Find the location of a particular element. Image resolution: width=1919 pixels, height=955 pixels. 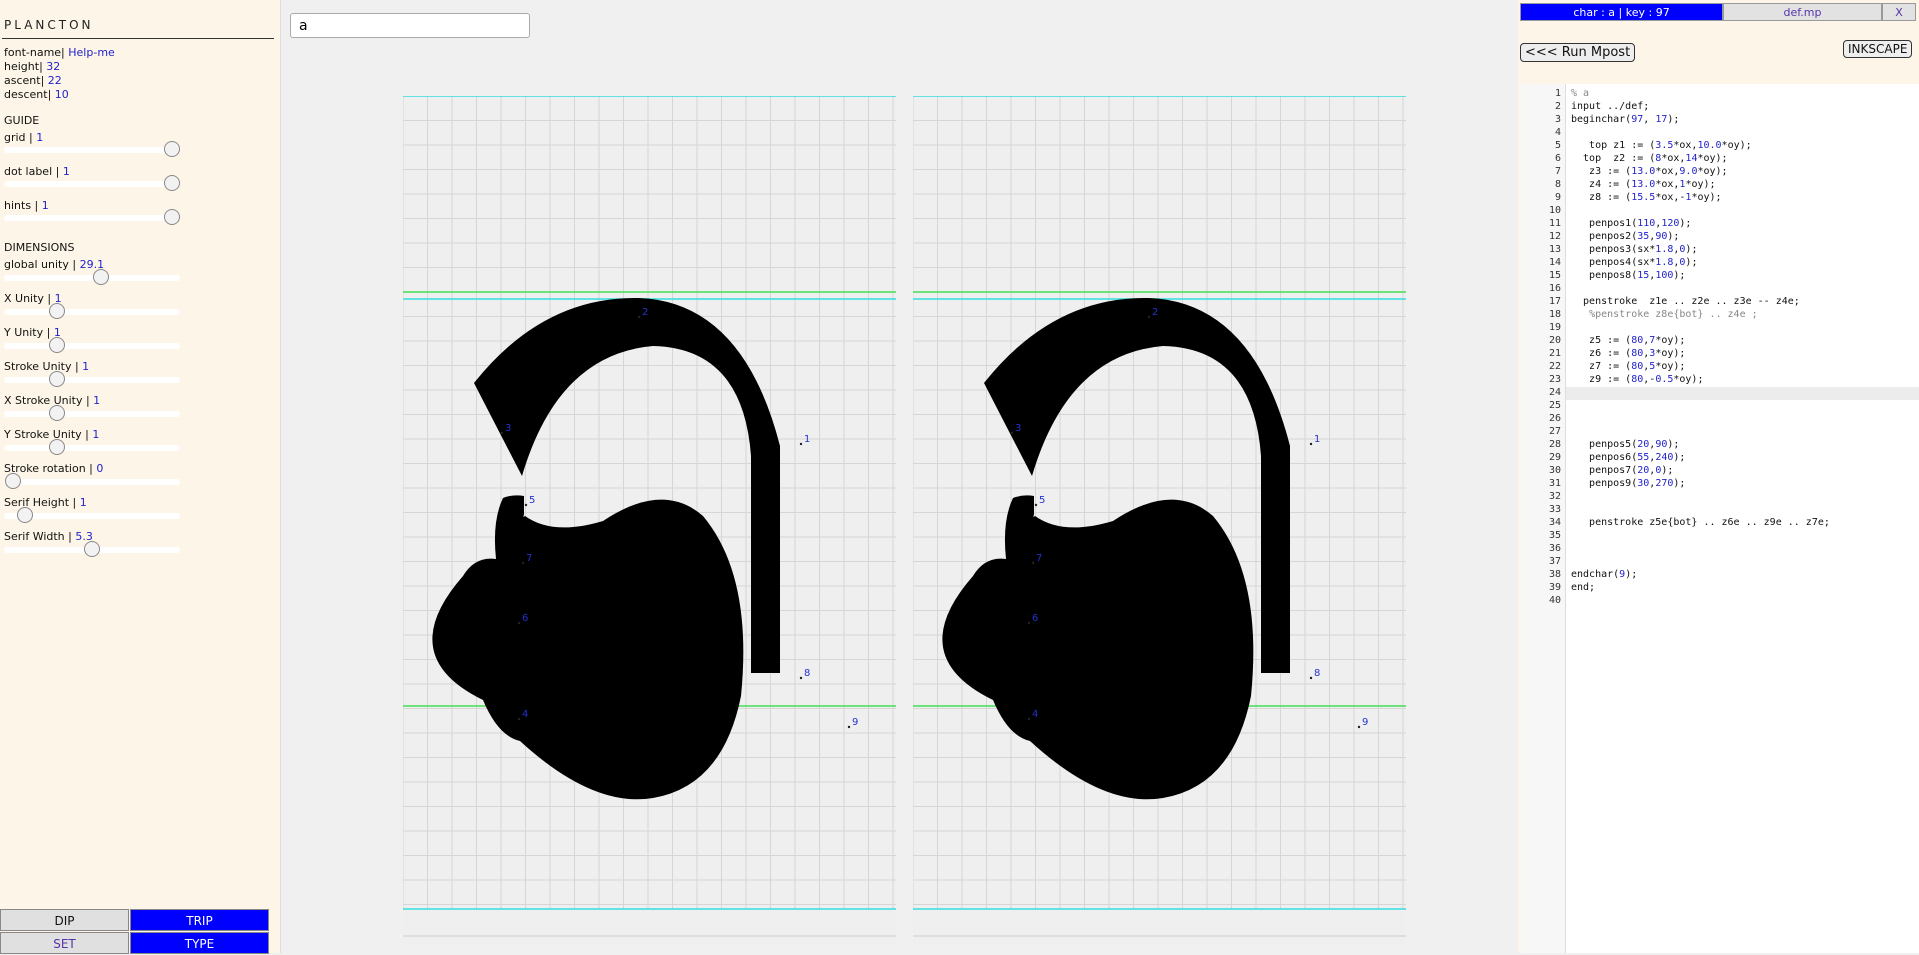

code-line: % a is located at coordinates (1580, 93).